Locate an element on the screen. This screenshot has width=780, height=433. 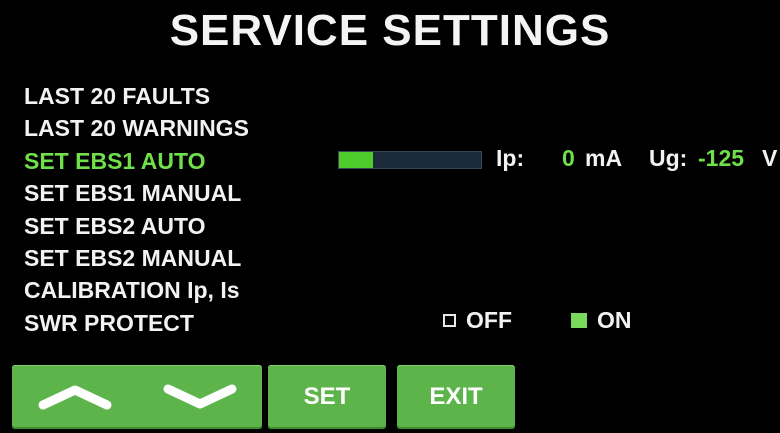
ip-label: Ip: is located at coordinates (510, 158).